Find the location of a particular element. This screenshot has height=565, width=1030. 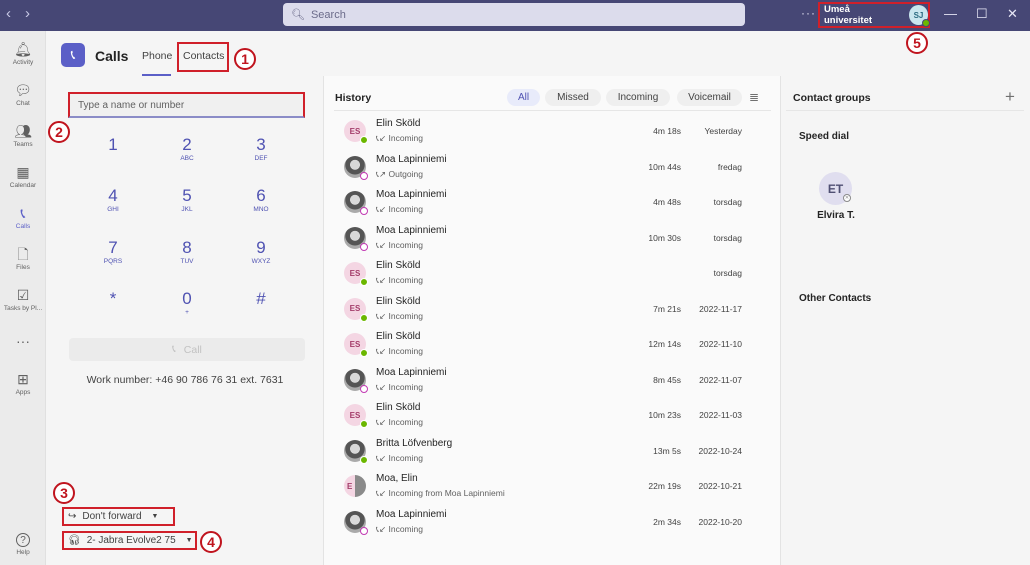

presence-offline-icon: ✕ is located at coordinates (847, 198).